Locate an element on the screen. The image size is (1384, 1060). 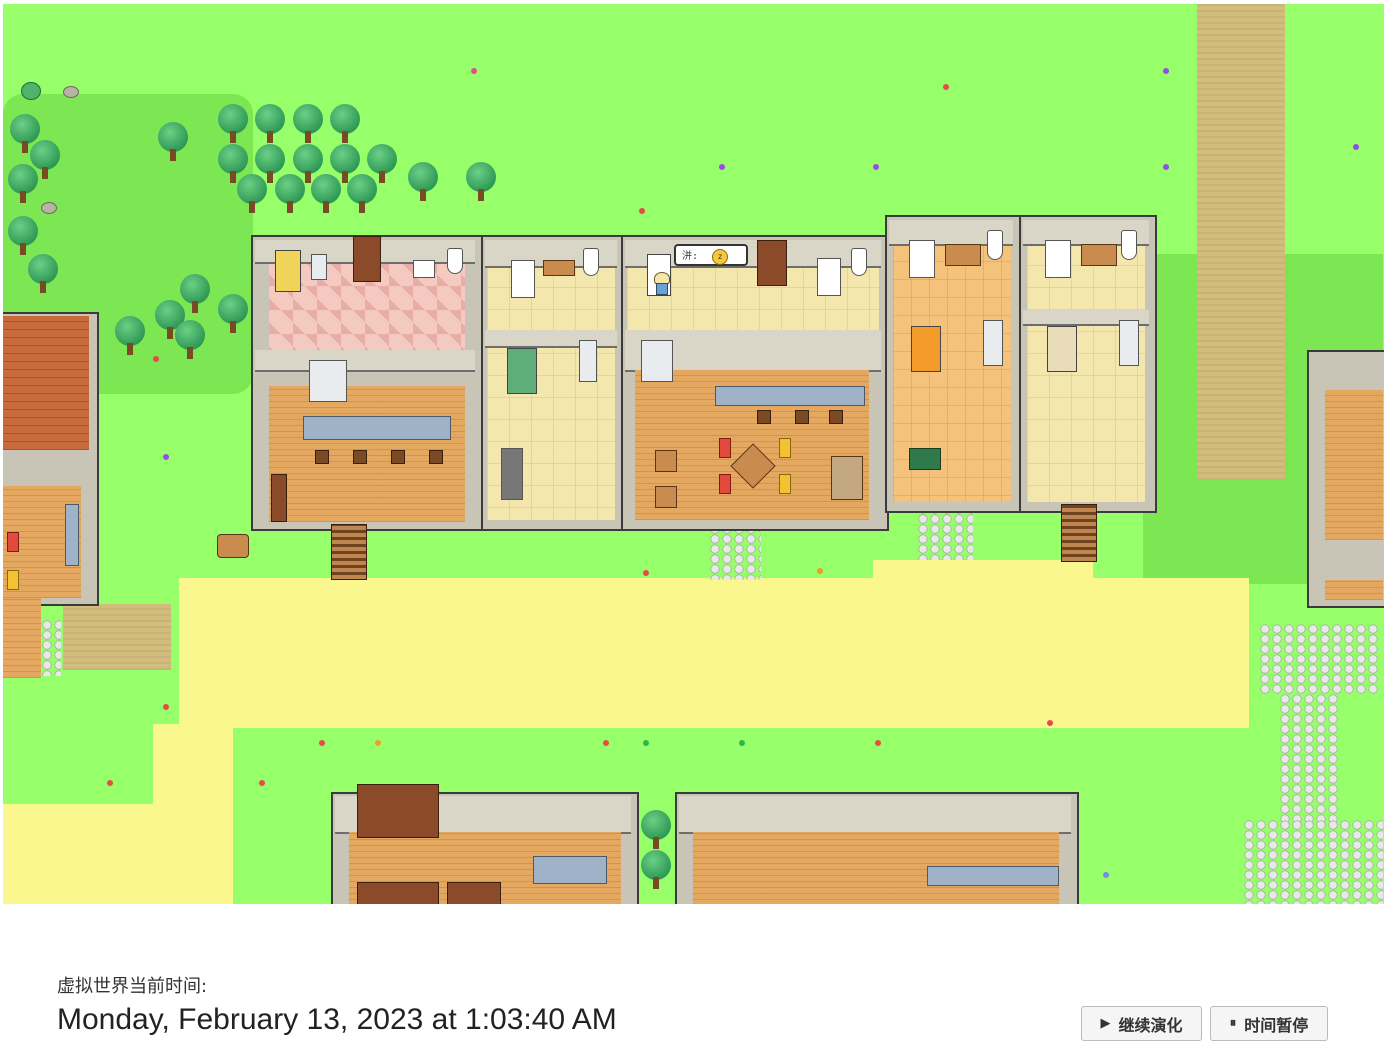
bush is located at coordinates (31, 91).